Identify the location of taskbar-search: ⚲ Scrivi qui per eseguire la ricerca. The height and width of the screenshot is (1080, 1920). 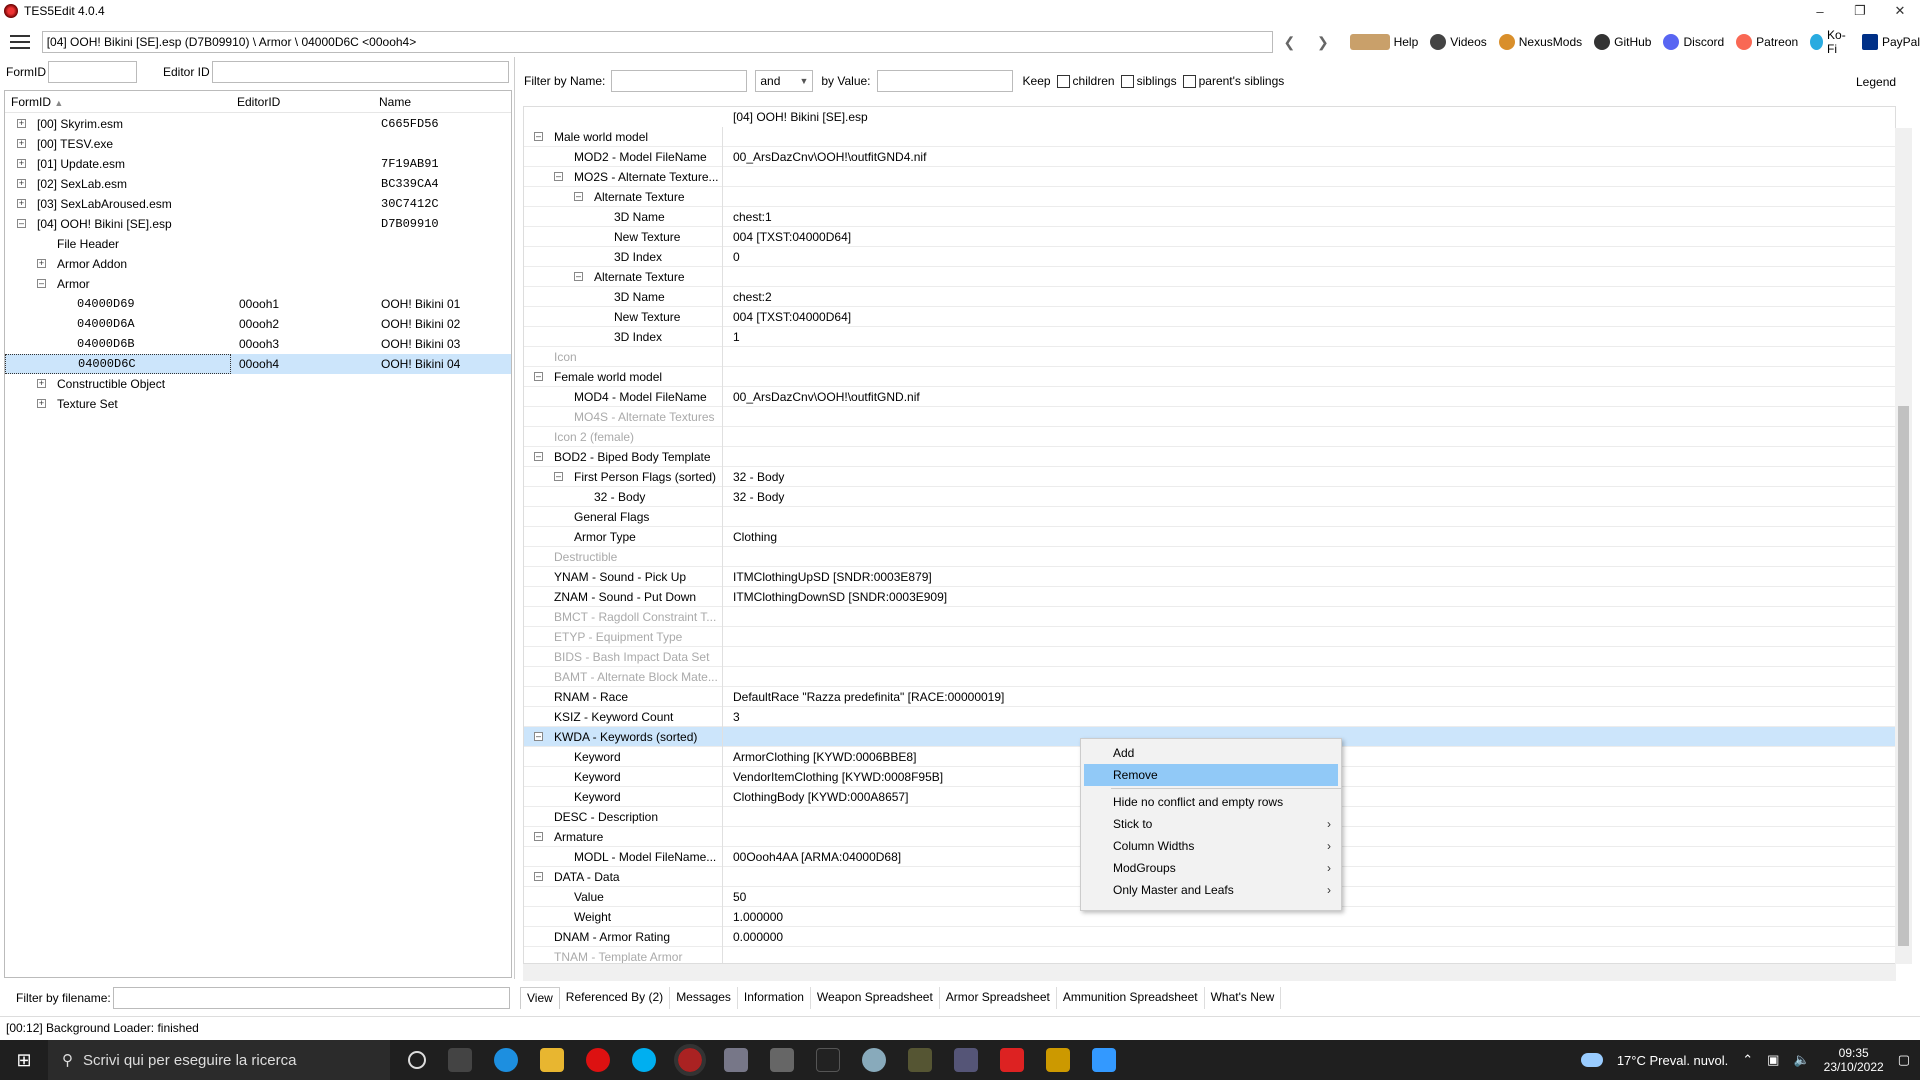
(219, 1060).